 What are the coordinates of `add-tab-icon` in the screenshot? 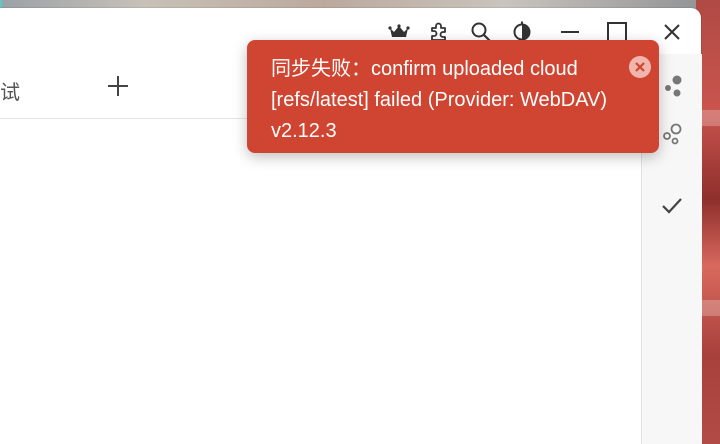 It's located at (118, 86).